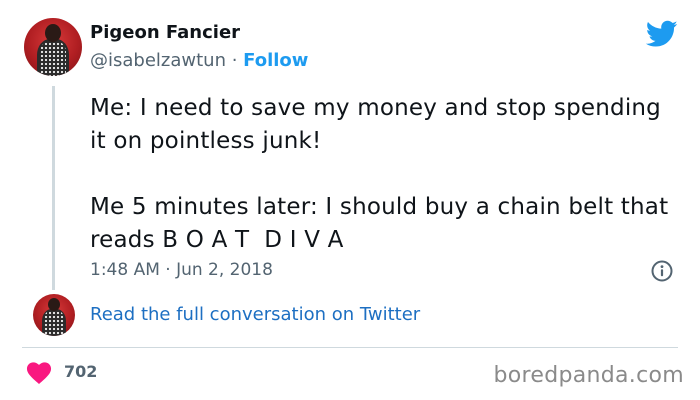  I want to click on author-handle-row: @isabelzawtun · Follow, so click(199, 60).